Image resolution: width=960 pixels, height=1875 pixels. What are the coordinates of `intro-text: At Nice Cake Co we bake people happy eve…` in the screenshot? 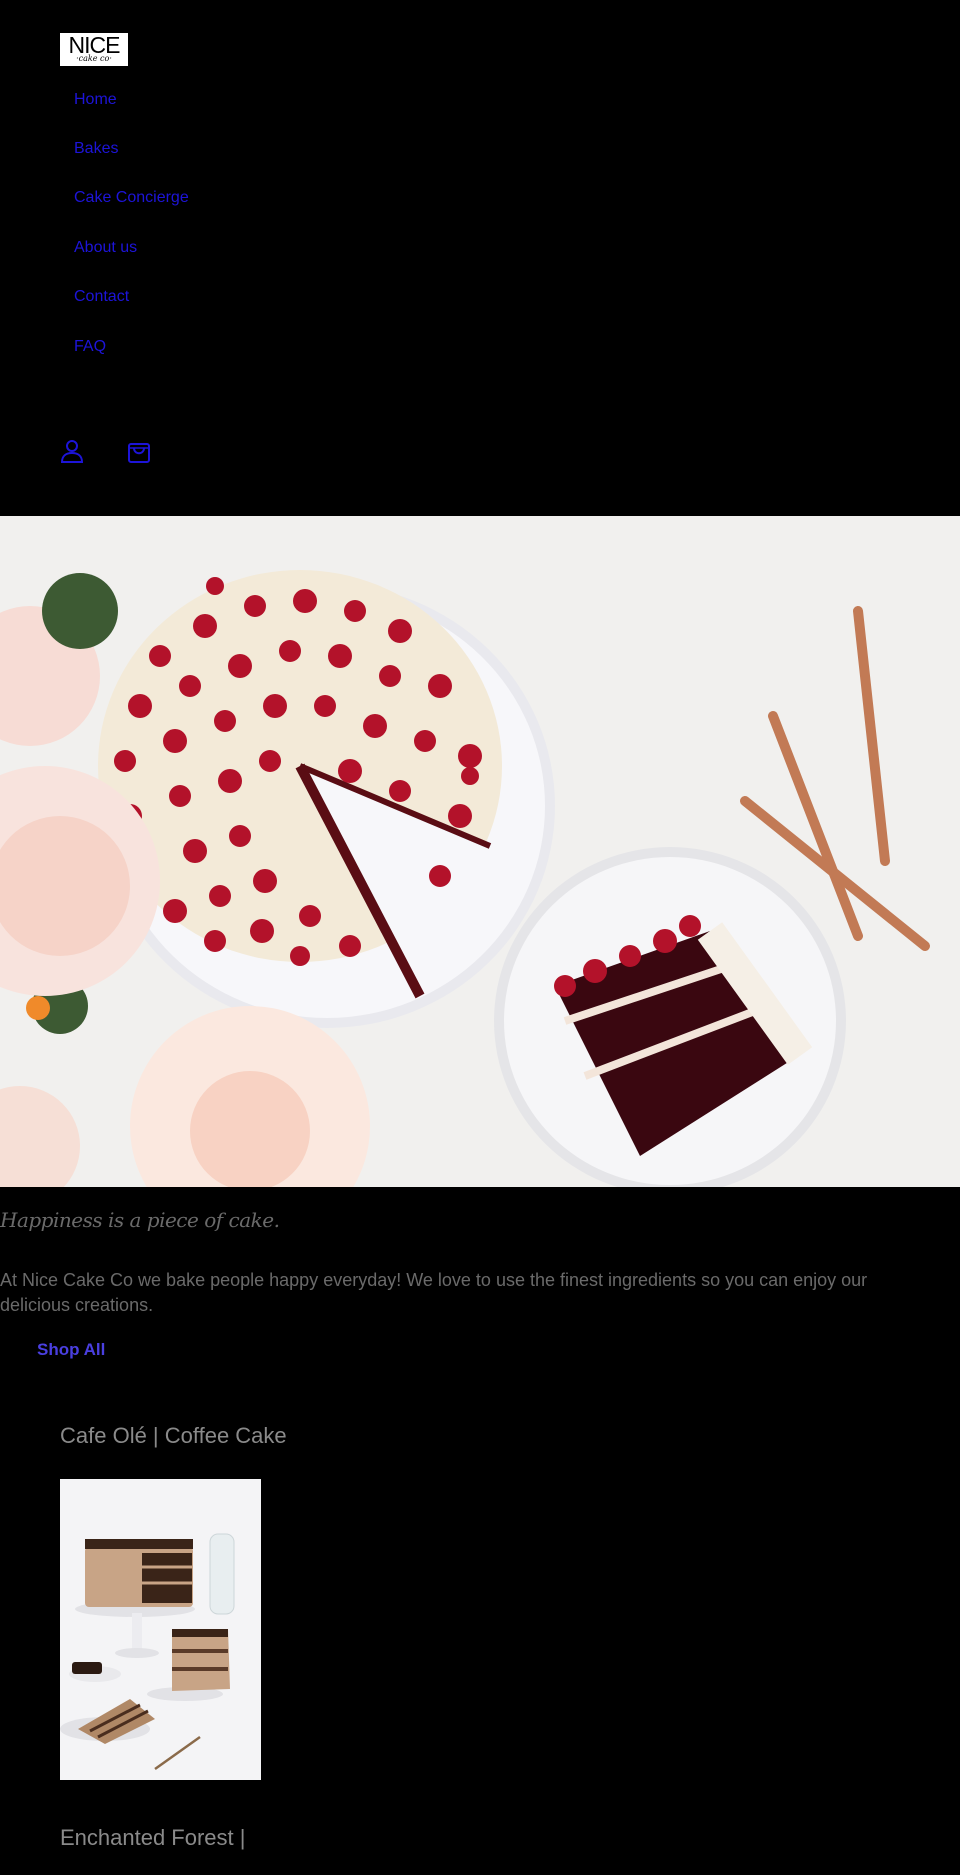 It's located at (434, 1292).